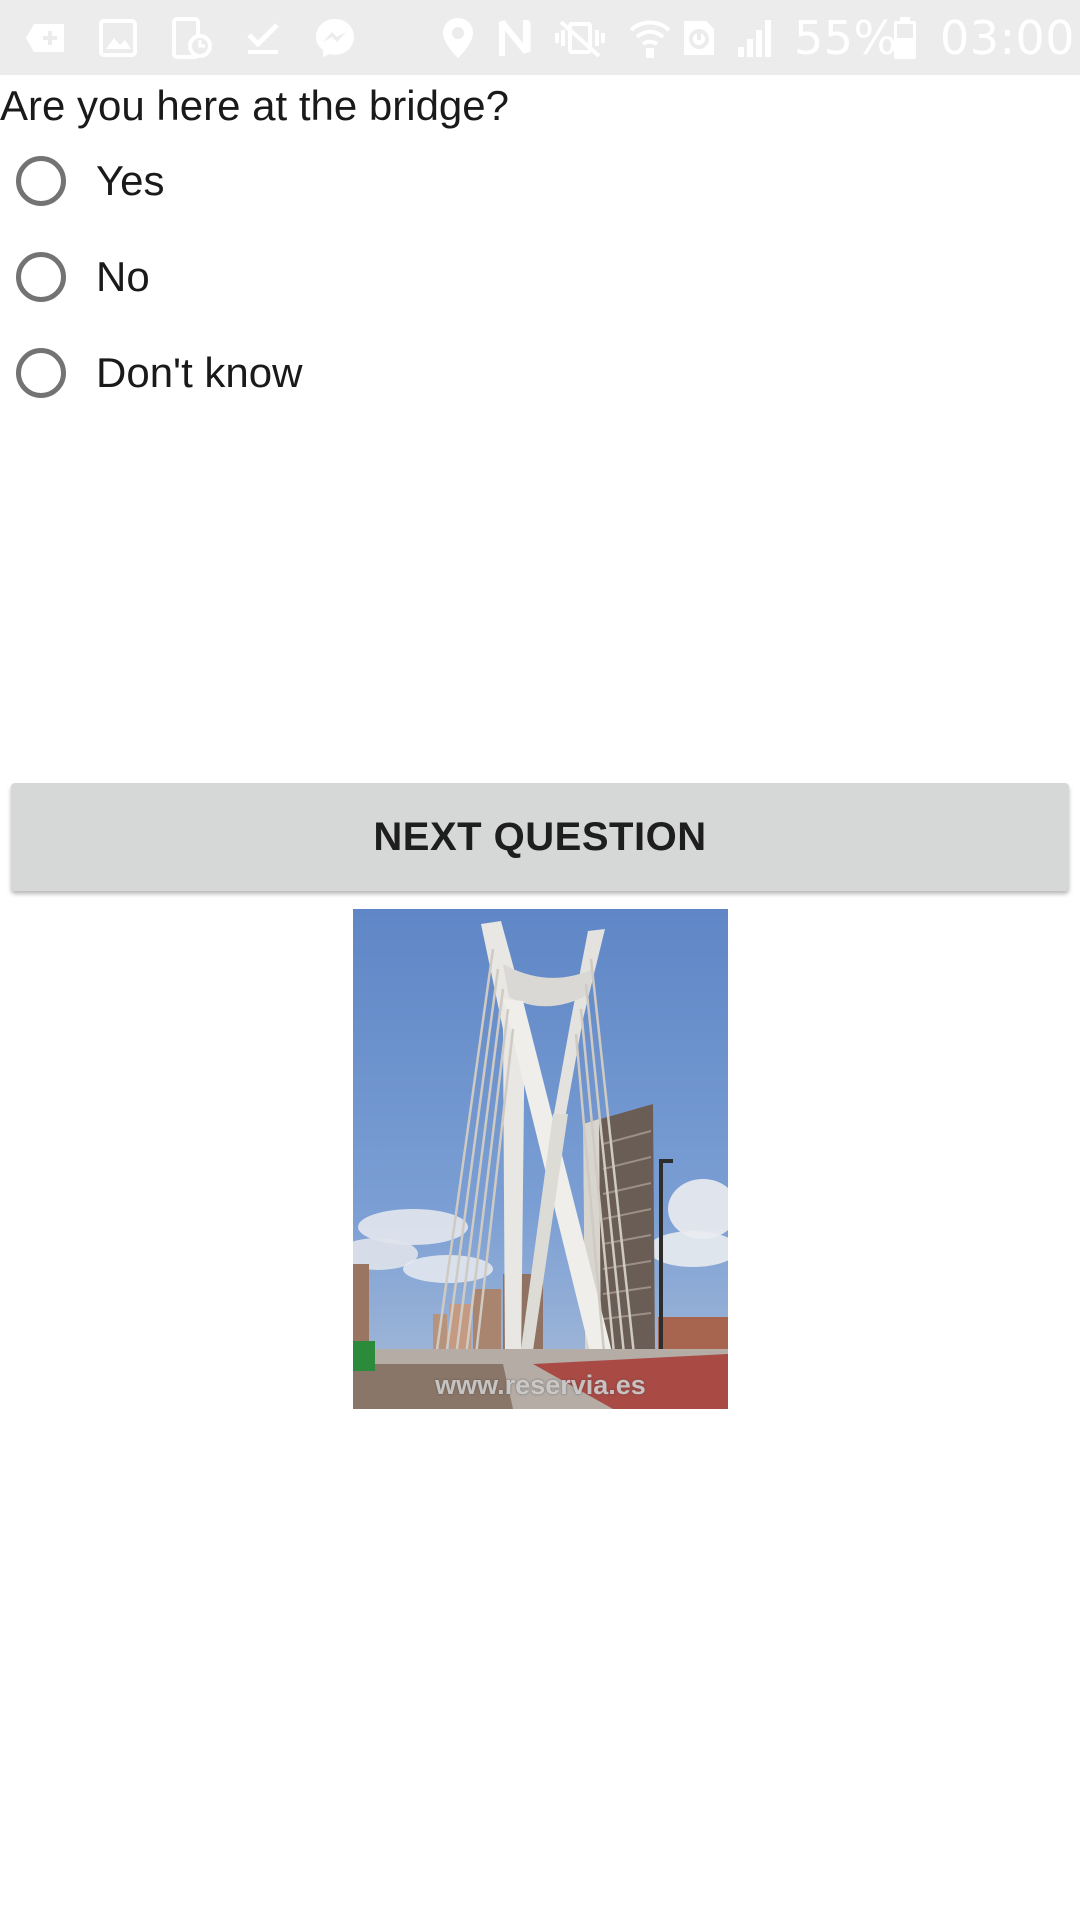 The image size is (1080, 1920). Describe the element at coordinates (846, 37) in the screenshot. I see `battery-percentage: 55%` at that location.